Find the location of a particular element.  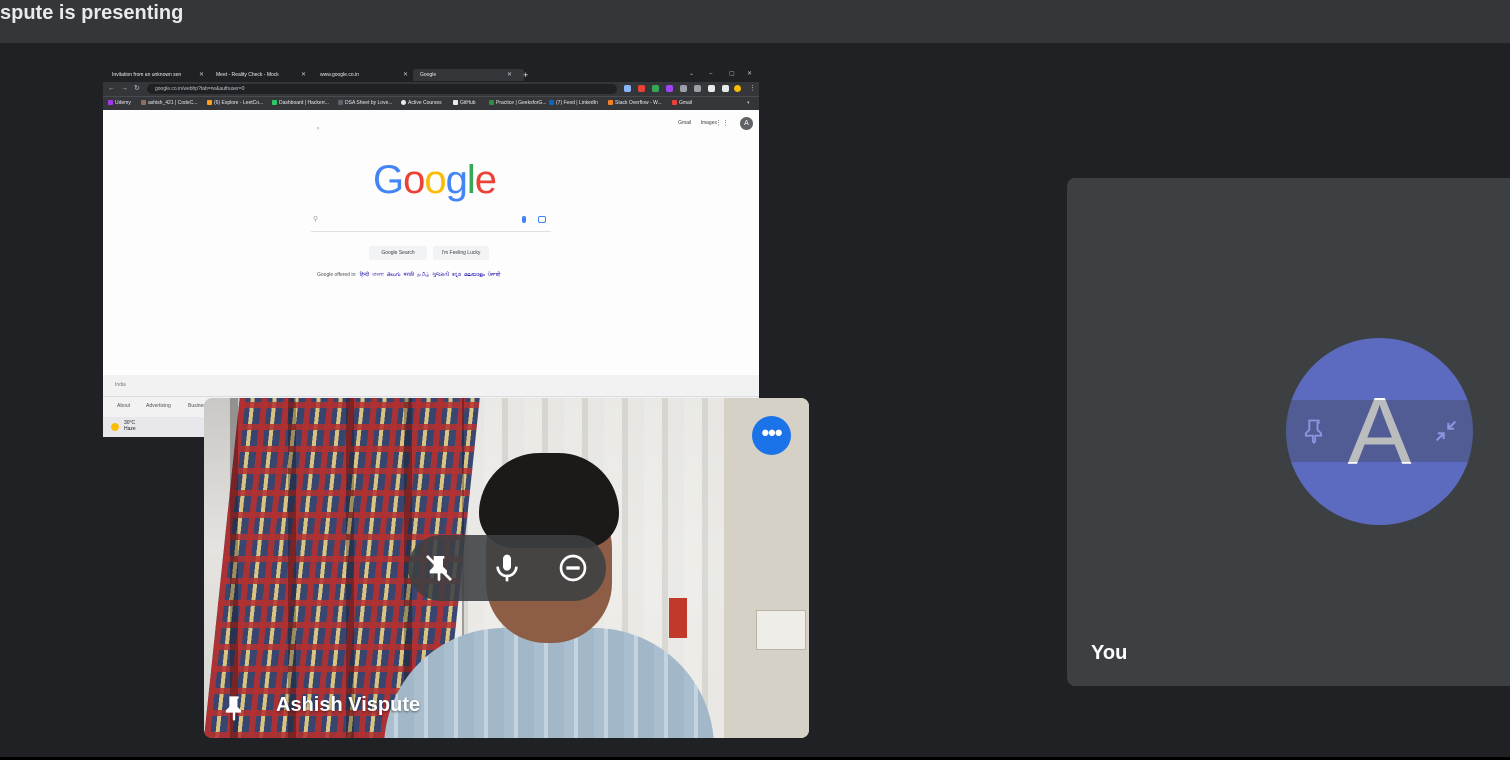

language-link: ਪੰਜਾਬੀ is located at coordinates (494, 275).